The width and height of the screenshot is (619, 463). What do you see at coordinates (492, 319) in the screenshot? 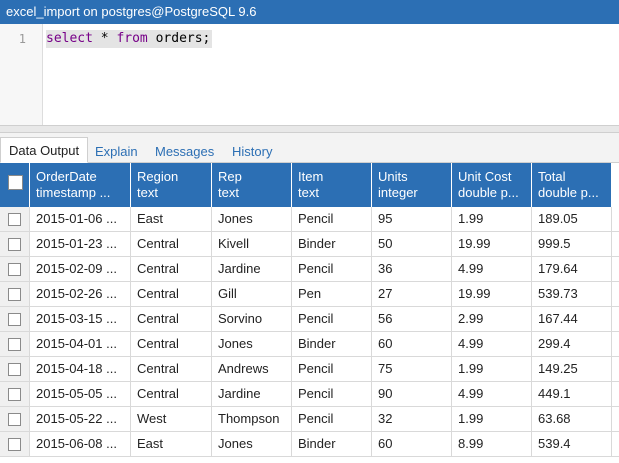
I see `table-cell: 2.99` at bounding box center [492, 319].